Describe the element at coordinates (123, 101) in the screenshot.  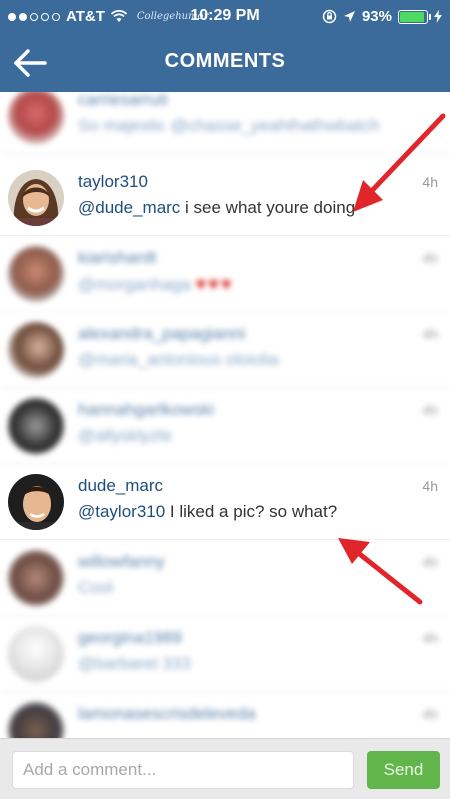
I see `comment-username: carriesarruti` at that location.